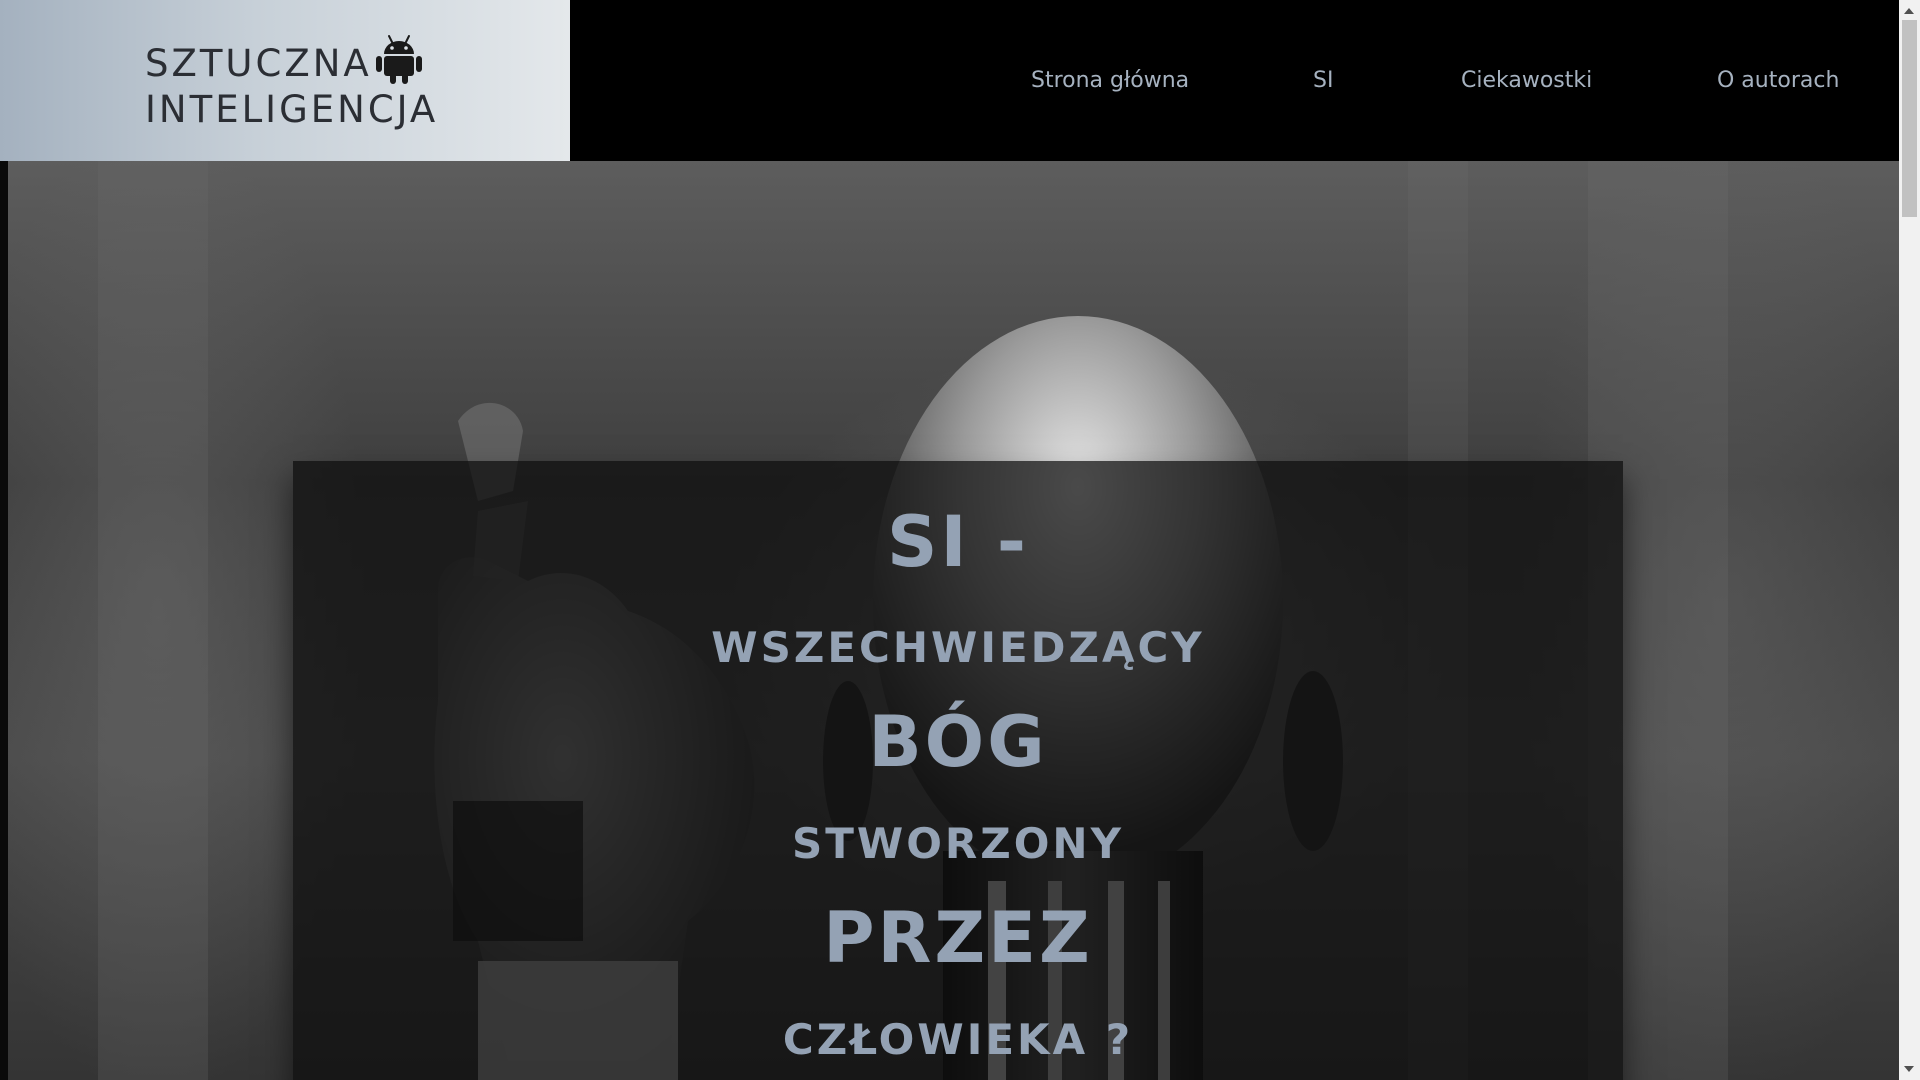  What do you see at coordinates (1323, 80) in the screenshot?
I see `nav-item-si: SI` at bounding box center [1323, 80].